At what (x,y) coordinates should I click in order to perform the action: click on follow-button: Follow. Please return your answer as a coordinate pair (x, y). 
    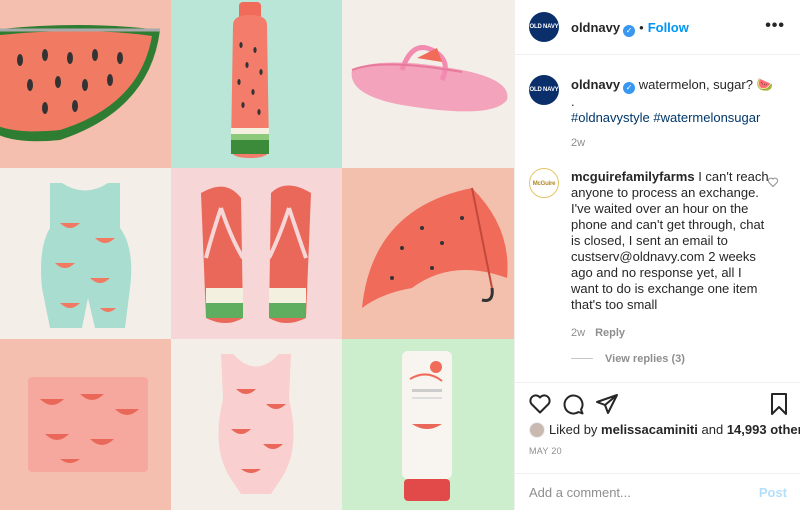
    Looking at the image, I should click on (668, 27).